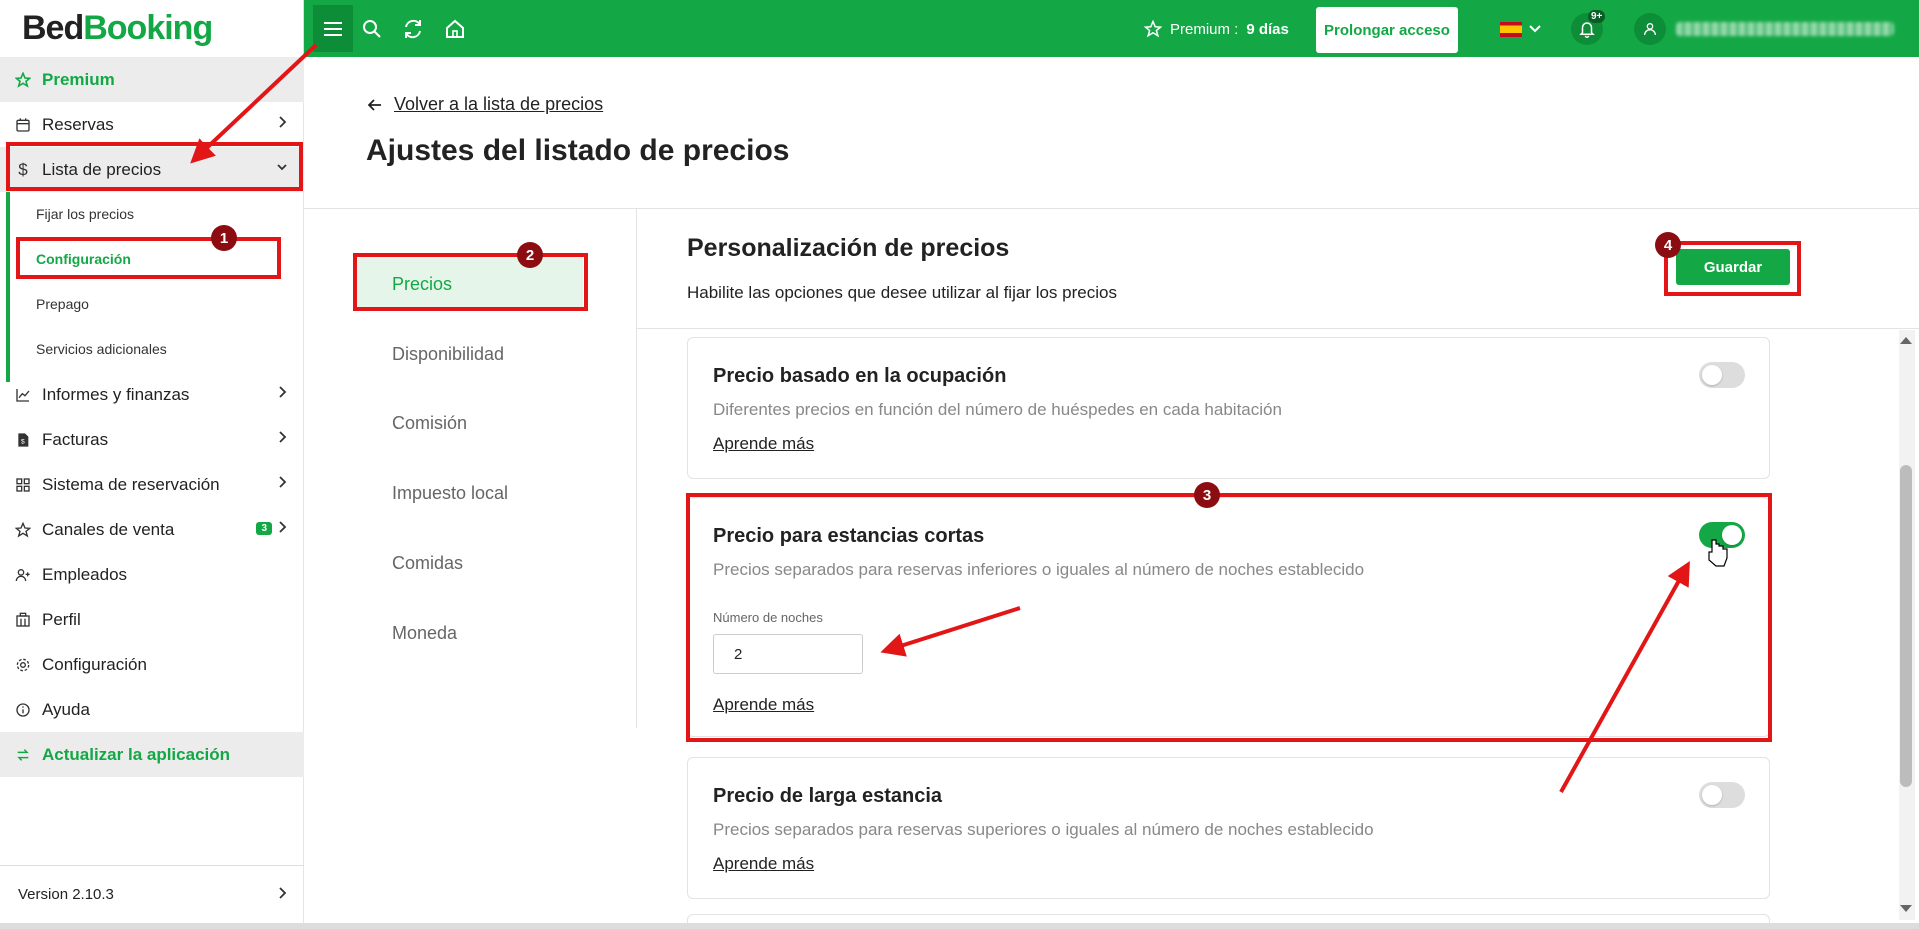 The height and width of the screenshot is (929, 1919). I want to click on sidebar-subitem-prepago: Prepago, so click(62, 304).